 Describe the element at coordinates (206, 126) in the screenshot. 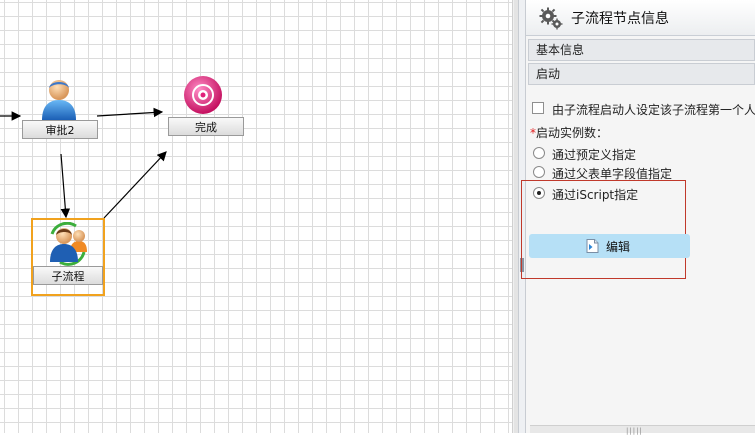

I see `node-label: 完成` at that location.